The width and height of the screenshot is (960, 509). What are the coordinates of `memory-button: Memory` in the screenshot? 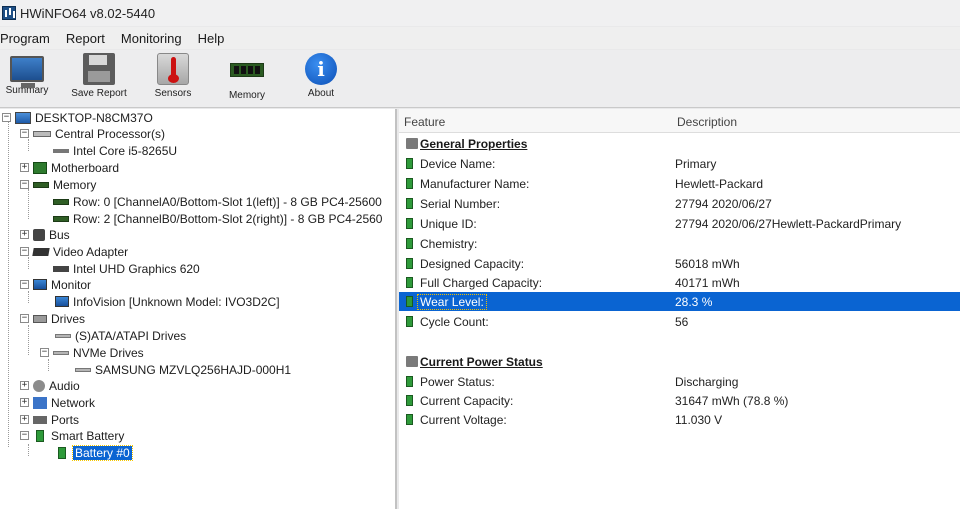 It's located at (247, 77).